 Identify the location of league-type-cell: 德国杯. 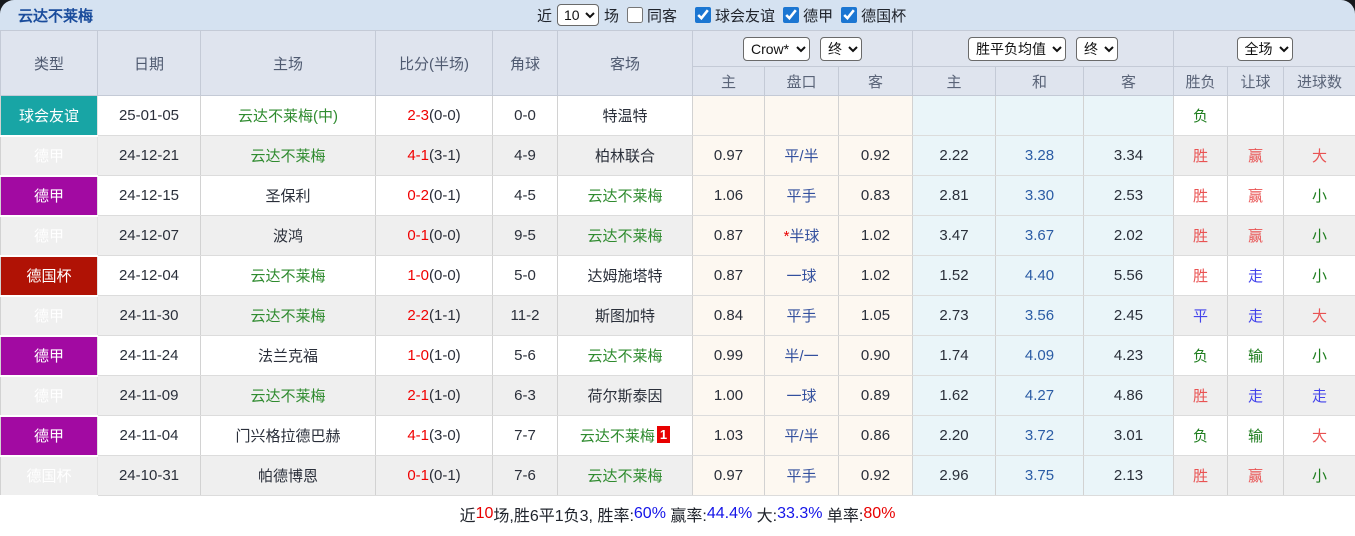
(49, 276).